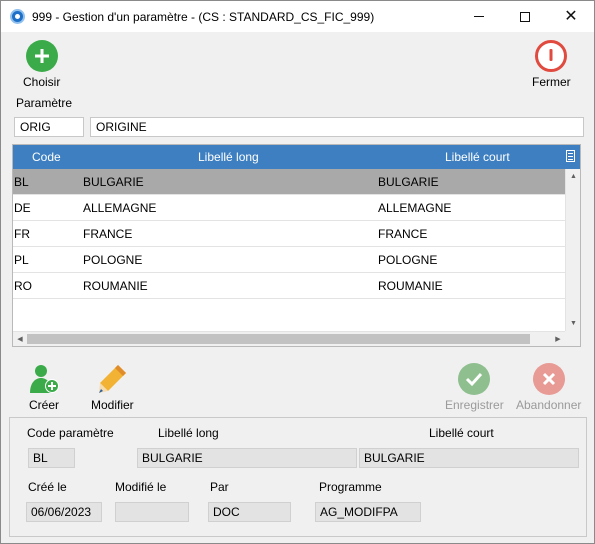 This screenshot has height=544, width=595. What do you see at coordinates (41, 56) in the screenshot?
I see `plus-icon` at bounding box center [41, 56].